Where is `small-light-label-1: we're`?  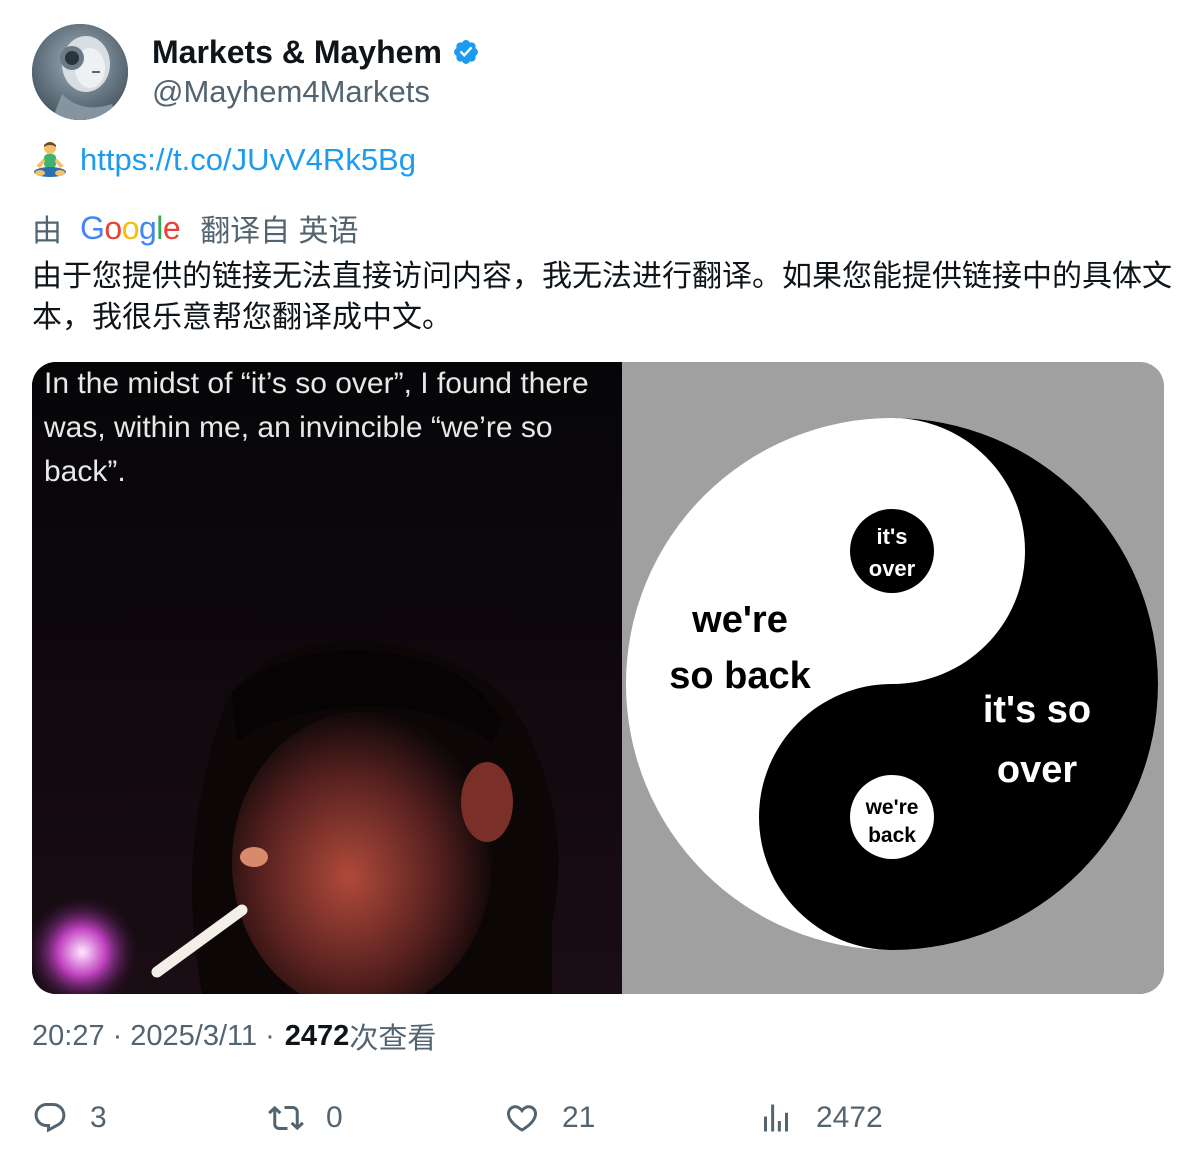
small-light-label-1: we're is located at coordinates (892, 807).